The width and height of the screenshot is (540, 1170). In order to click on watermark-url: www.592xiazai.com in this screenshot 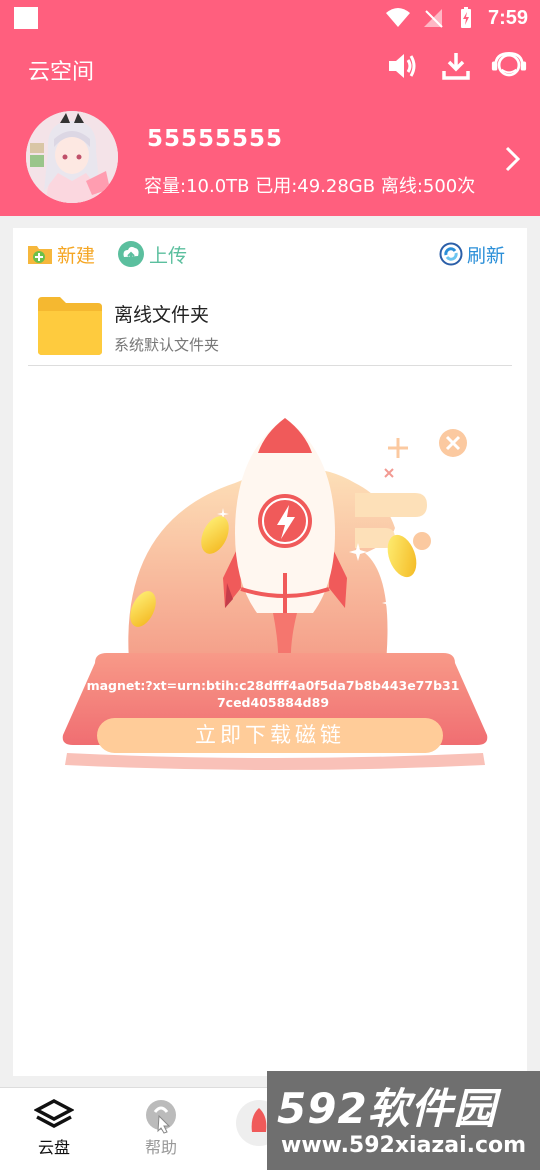, I will do `click(404, 1145)`.